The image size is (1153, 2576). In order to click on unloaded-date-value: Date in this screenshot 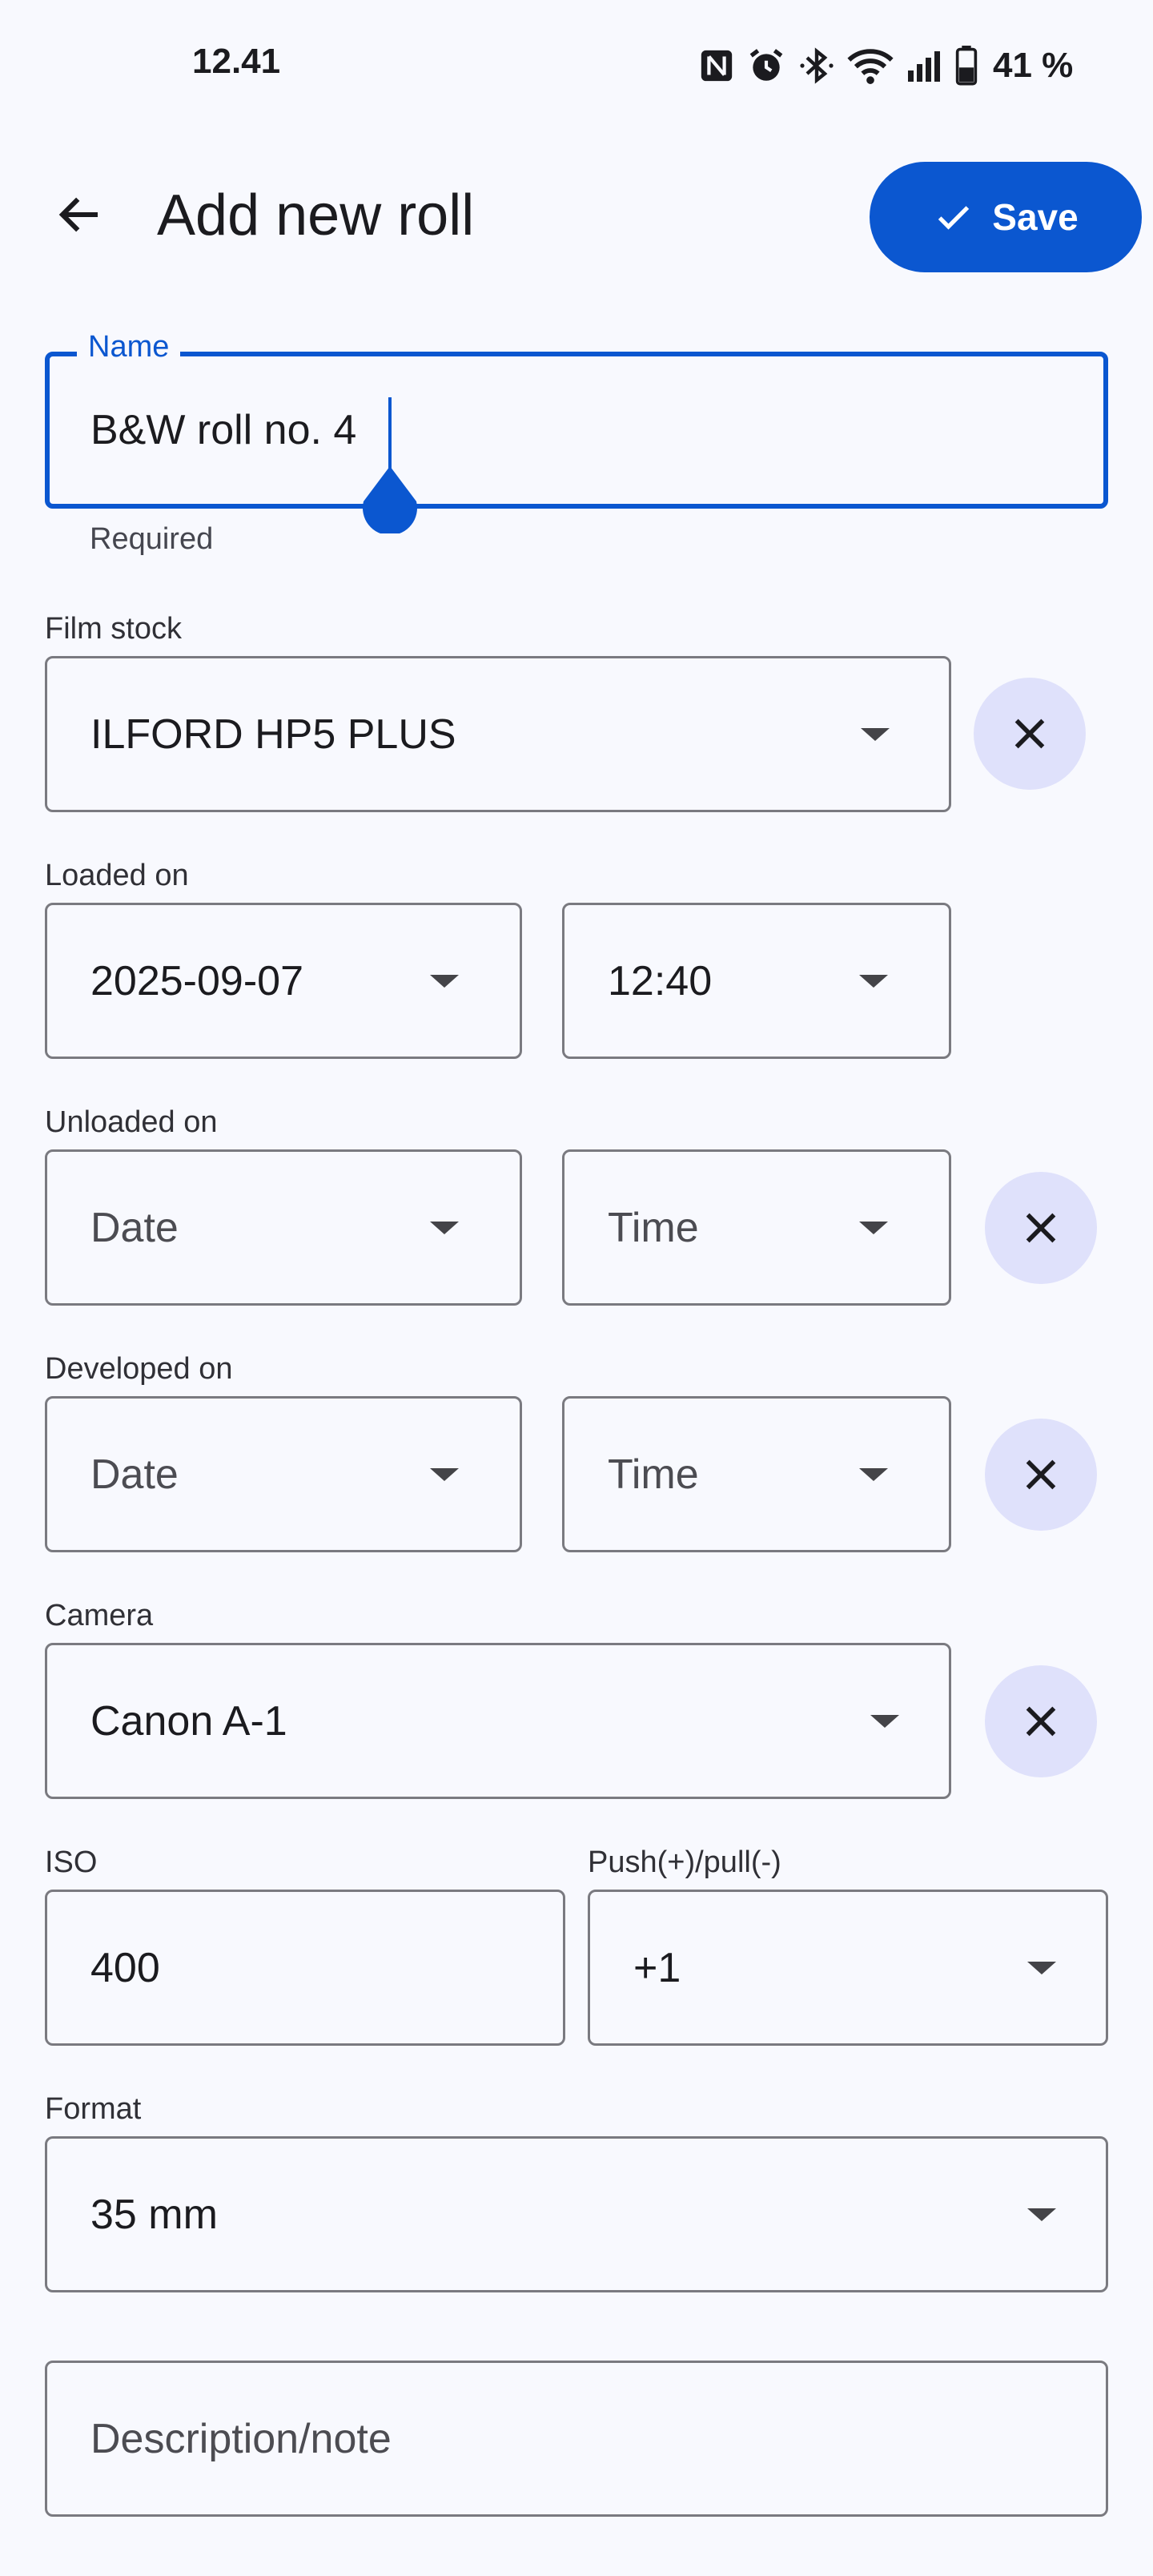, I will do `click(135, 1227)`.